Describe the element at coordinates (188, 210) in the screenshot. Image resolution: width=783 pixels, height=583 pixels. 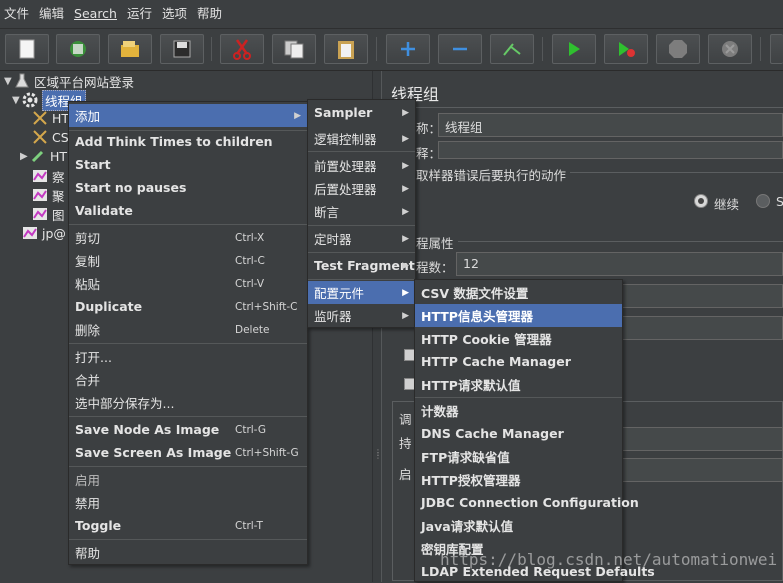
I see `menu-item-validate: Validate` at that location.